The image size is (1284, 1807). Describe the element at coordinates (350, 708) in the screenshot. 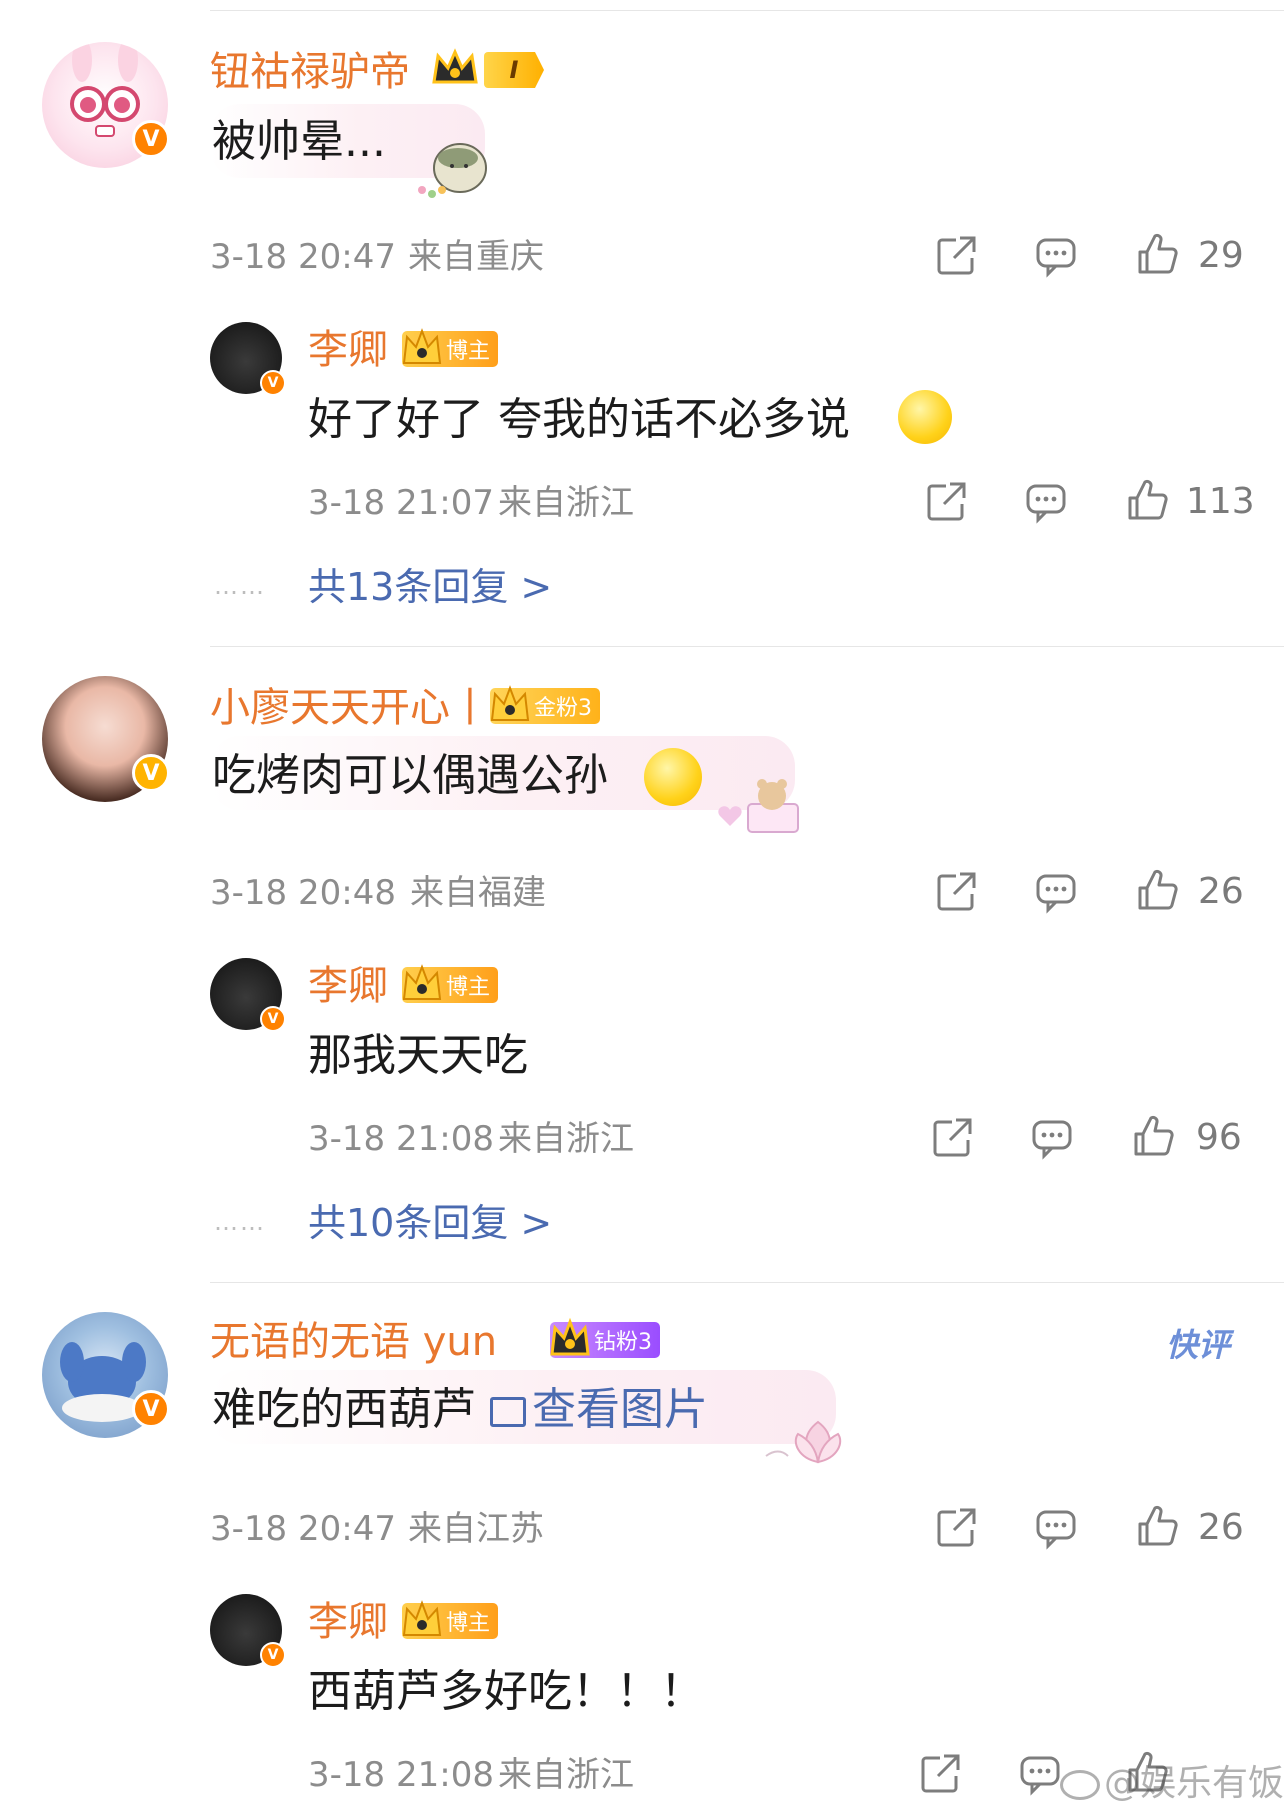

I see `comment-username: 小廖天天开心丨` at that location.